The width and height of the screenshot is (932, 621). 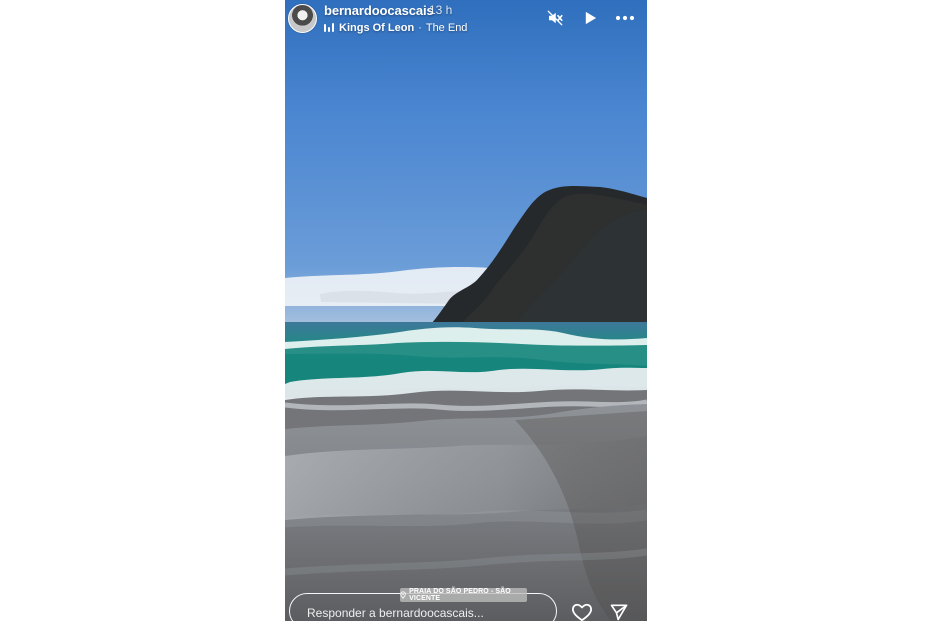 I want to click on heart-icon, so click(x=582, y=612).